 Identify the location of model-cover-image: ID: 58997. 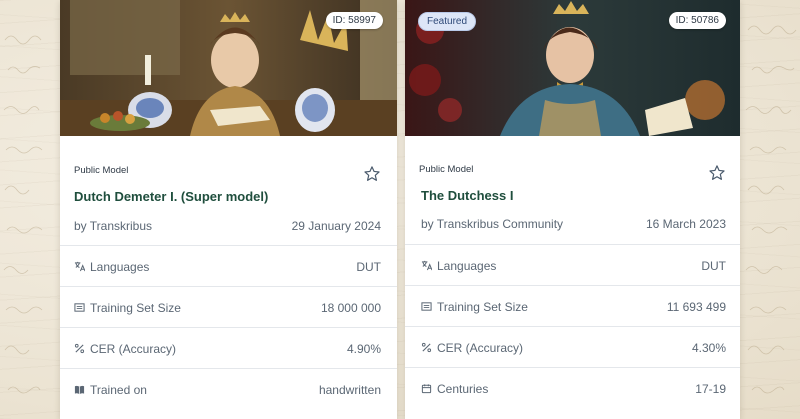
(228, 68).